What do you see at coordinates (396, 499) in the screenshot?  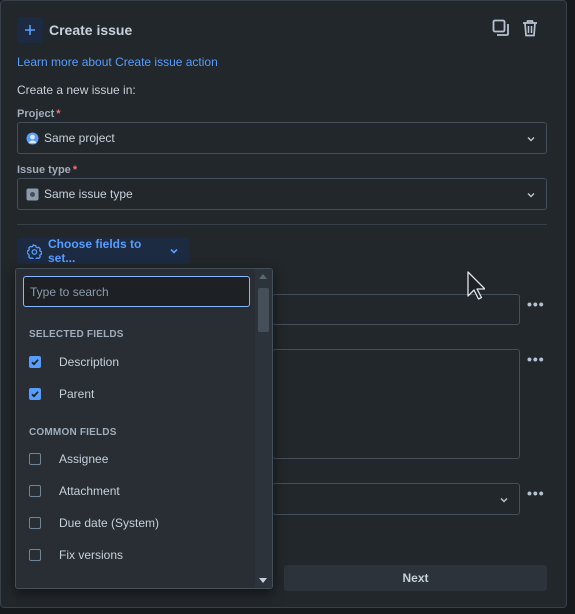 I see `field-select` at bounding box center [396, 499].